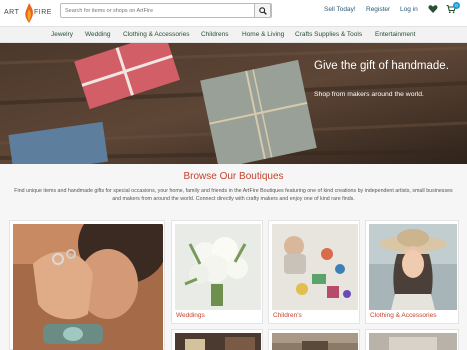 This screenshot has width=467, height=350. I want to click on nav-item-jewelry: Jewelry, so click(62, 34).